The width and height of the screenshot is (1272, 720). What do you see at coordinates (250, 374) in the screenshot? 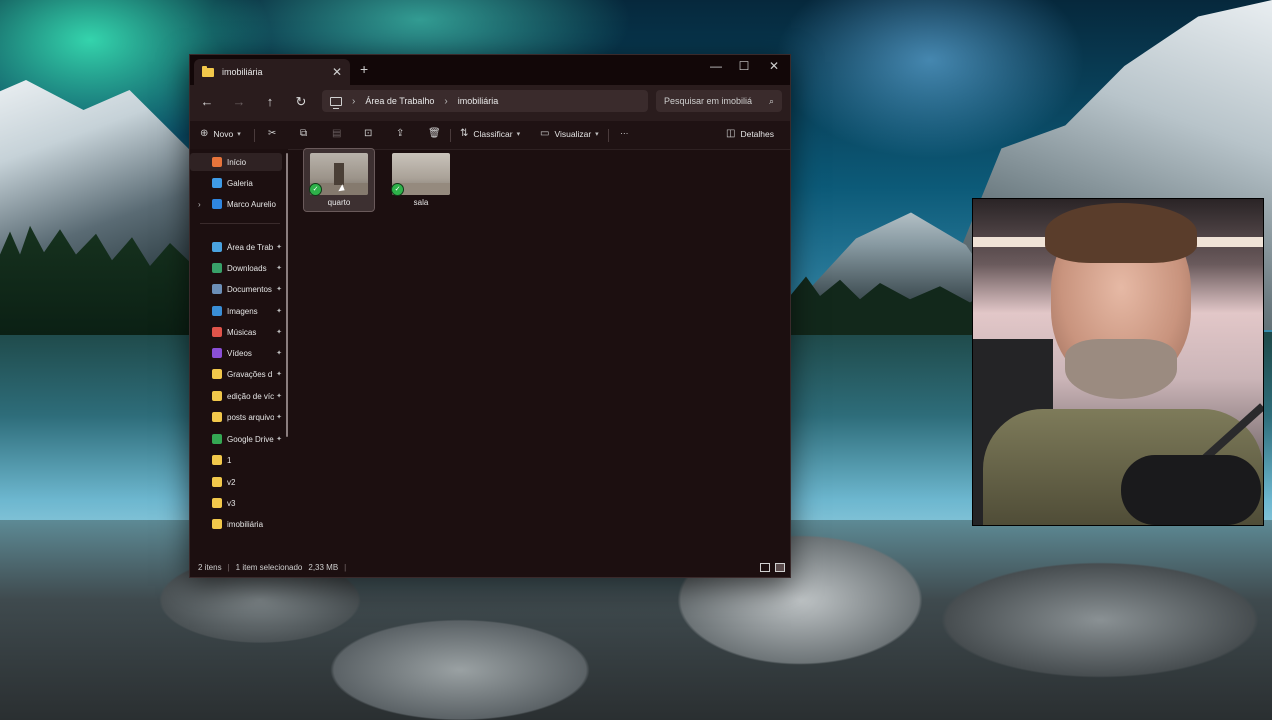
I see `sidebar-item-label: Gravações d` at bounding box center [250, 374].